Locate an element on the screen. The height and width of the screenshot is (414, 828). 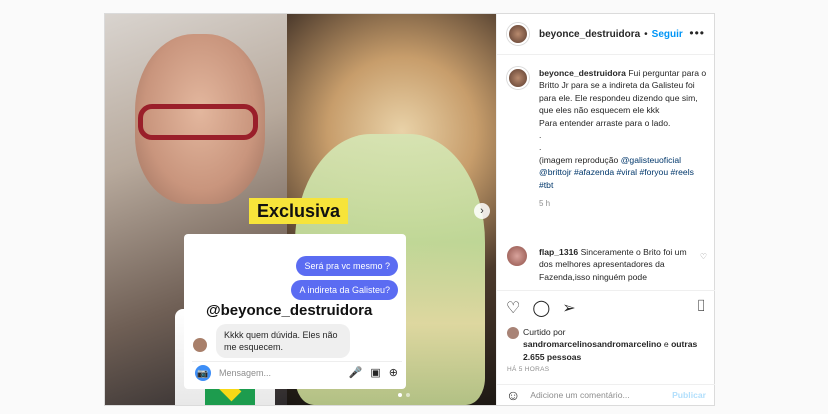
chat-handle: @beyonce_destruidora is located at coordinates (289, 310).